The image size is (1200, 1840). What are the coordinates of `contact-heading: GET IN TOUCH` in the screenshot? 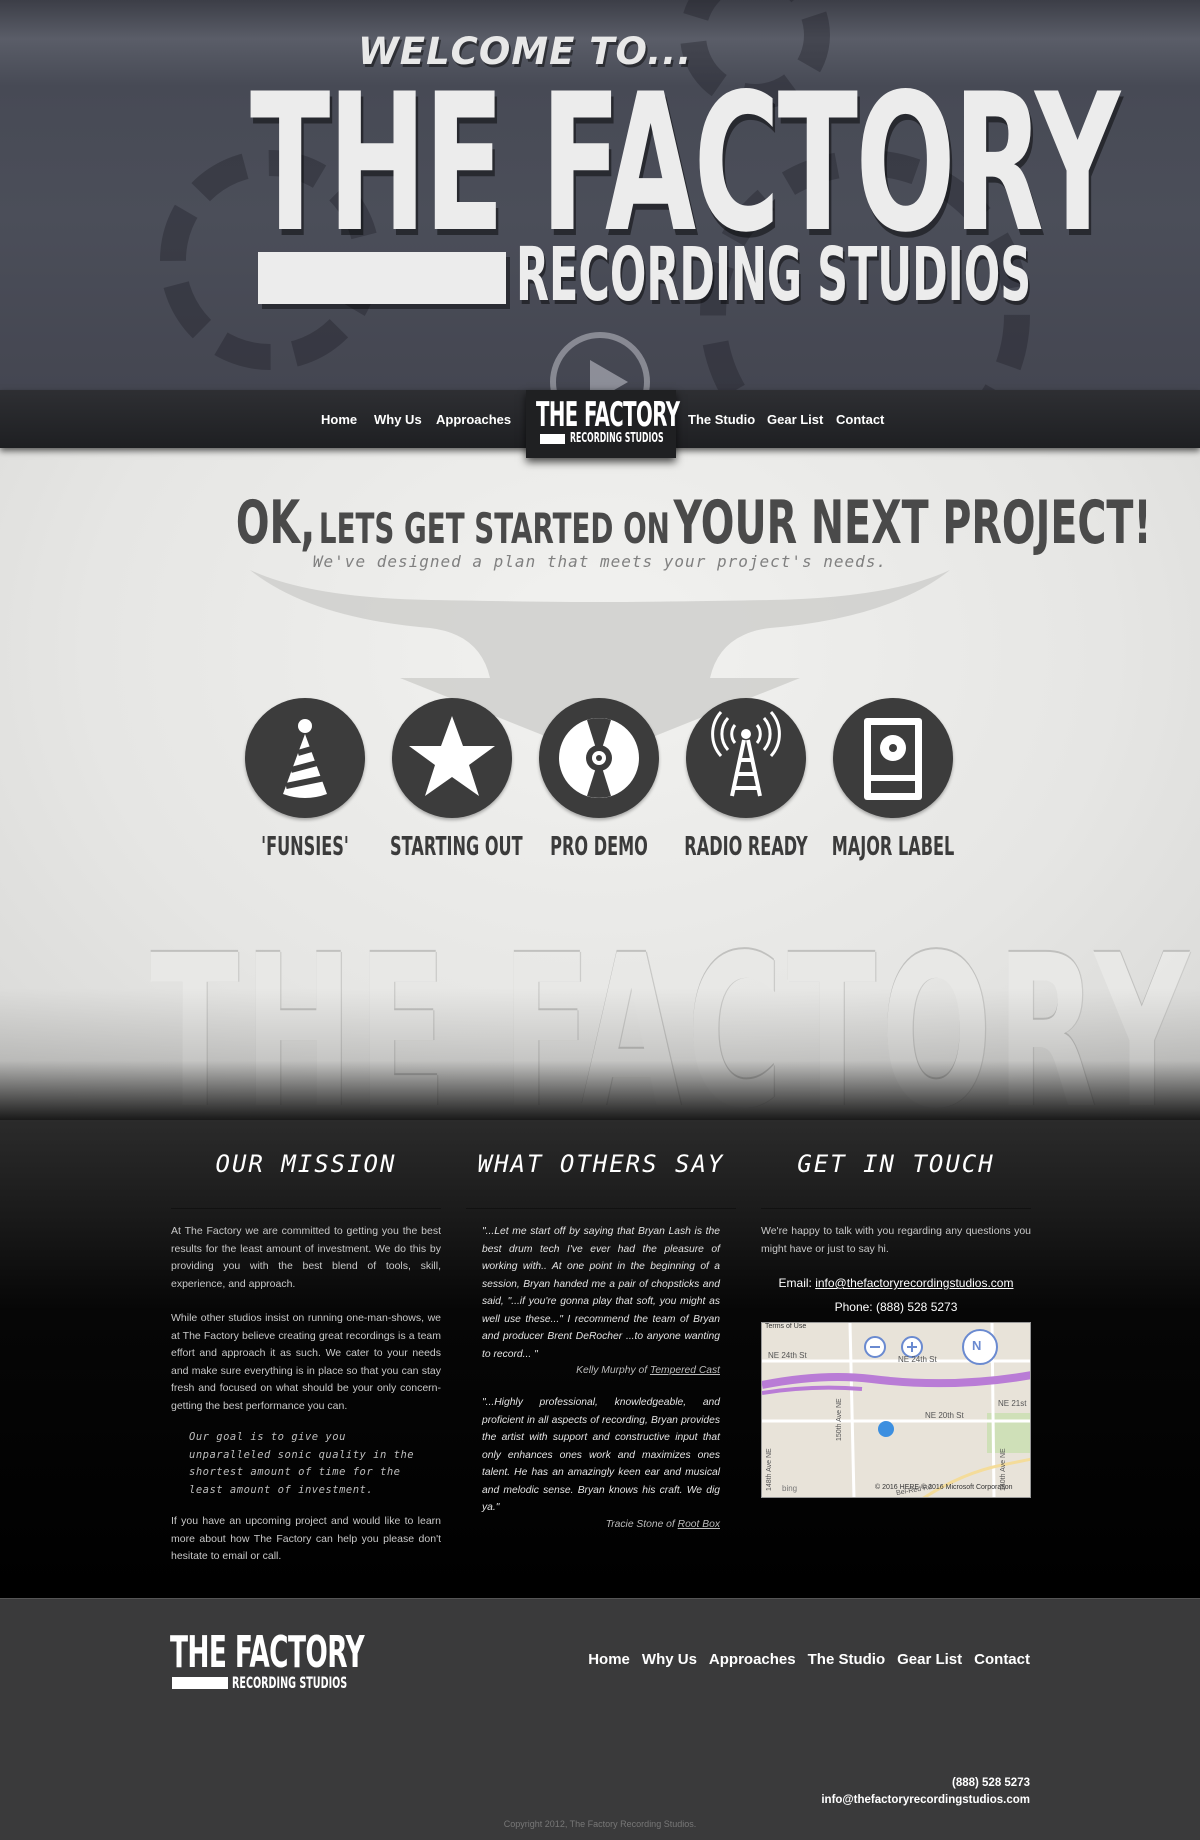 It's located at (896, 1164).